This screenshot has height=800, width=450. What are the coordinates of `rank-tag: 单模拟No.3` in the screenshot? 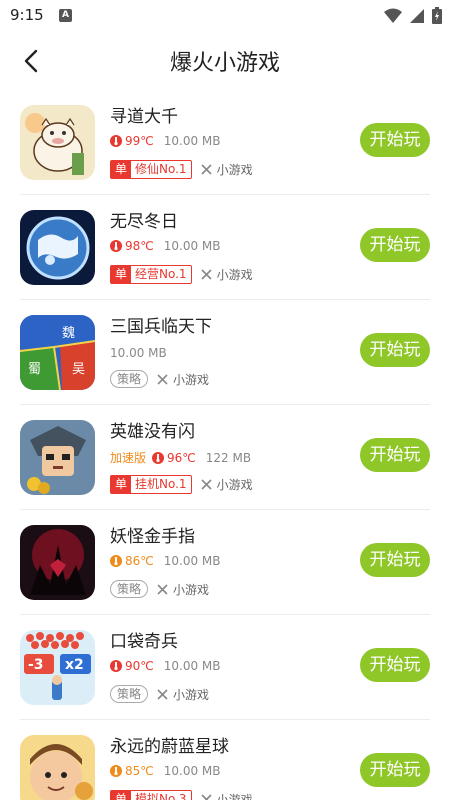 It's located at (151, 795).